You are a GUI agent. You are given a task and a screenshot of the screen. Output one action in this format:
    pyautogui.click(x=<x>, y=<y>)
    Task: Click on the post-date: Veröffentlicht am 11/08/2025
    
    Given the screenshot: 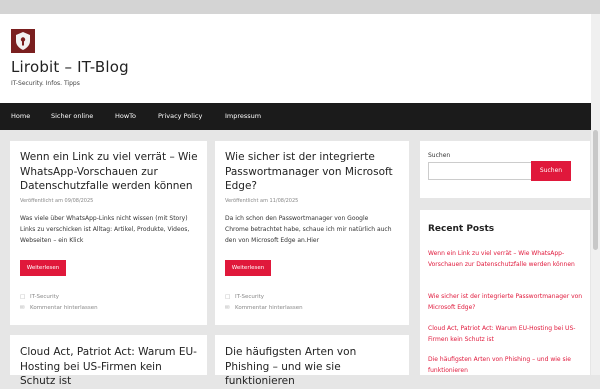 What is the action you would take?
    pyautogui.click(x=262, y=201)
    